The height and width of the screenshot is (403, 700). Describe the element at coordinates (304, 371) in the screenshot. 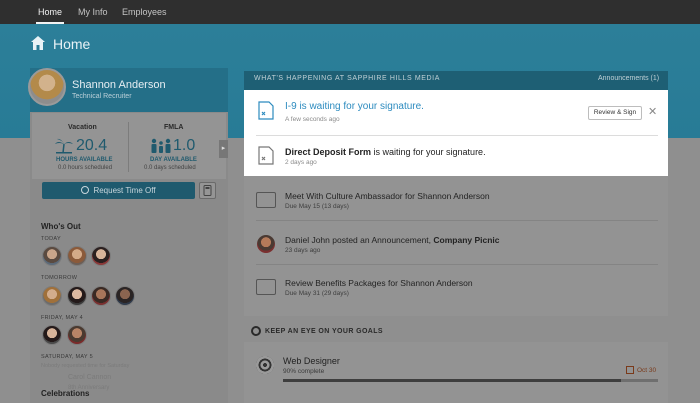

I see `goal-progress-text: 90% complete` at that location.